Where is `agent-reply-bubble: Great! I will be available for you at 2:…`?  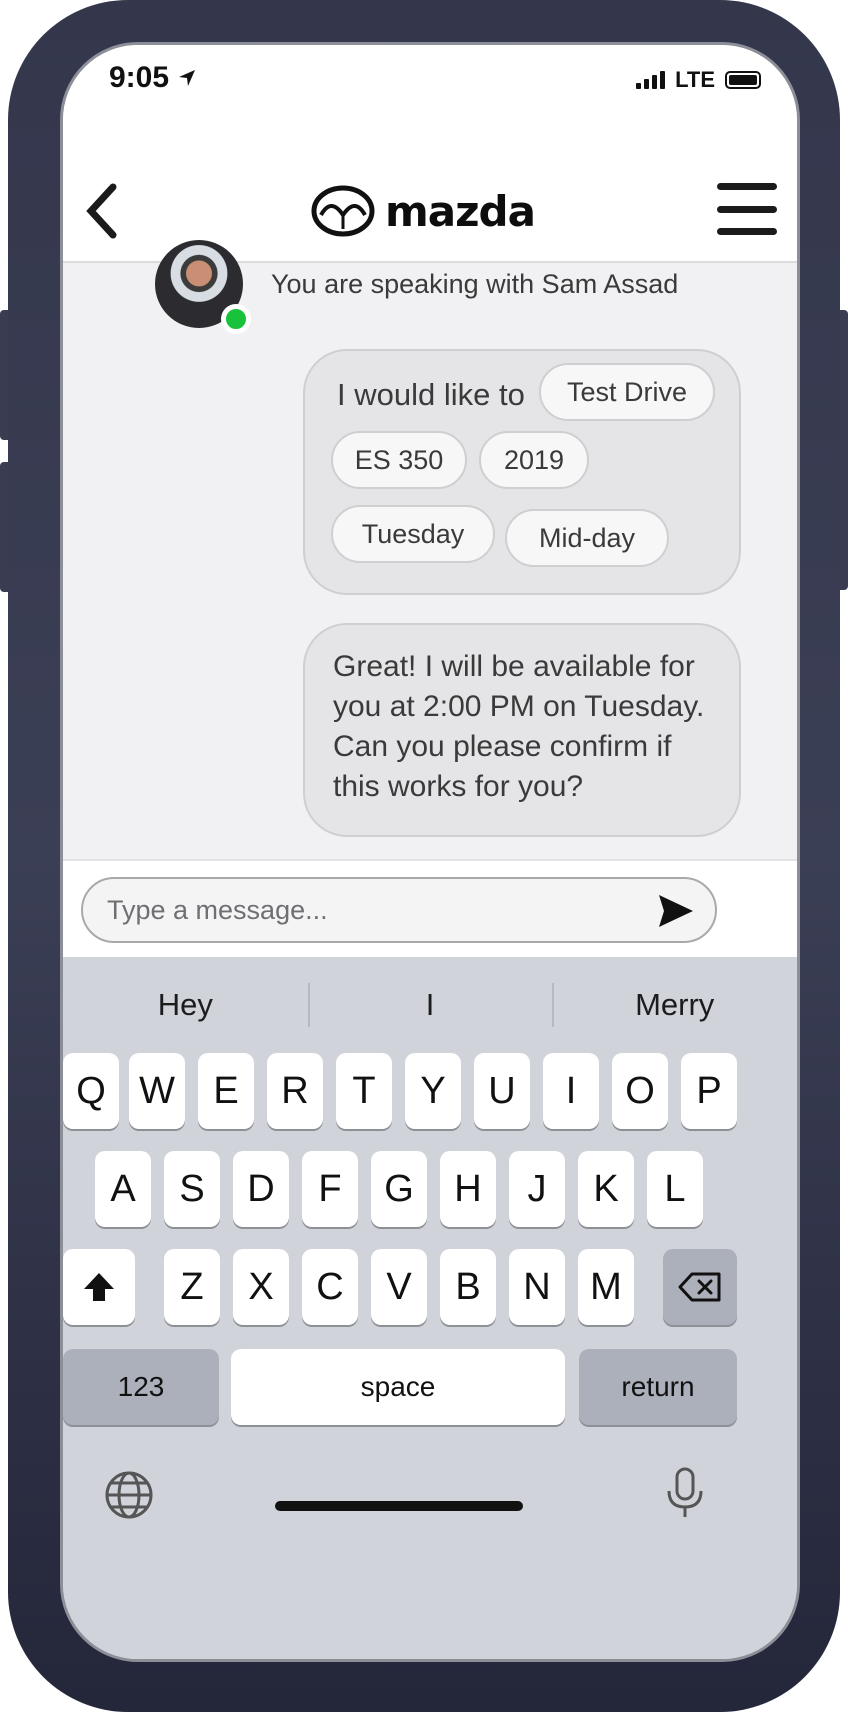
agent-reply-bubble: Great! I will be available for you at 2:… is located at coordinates (522, 730).